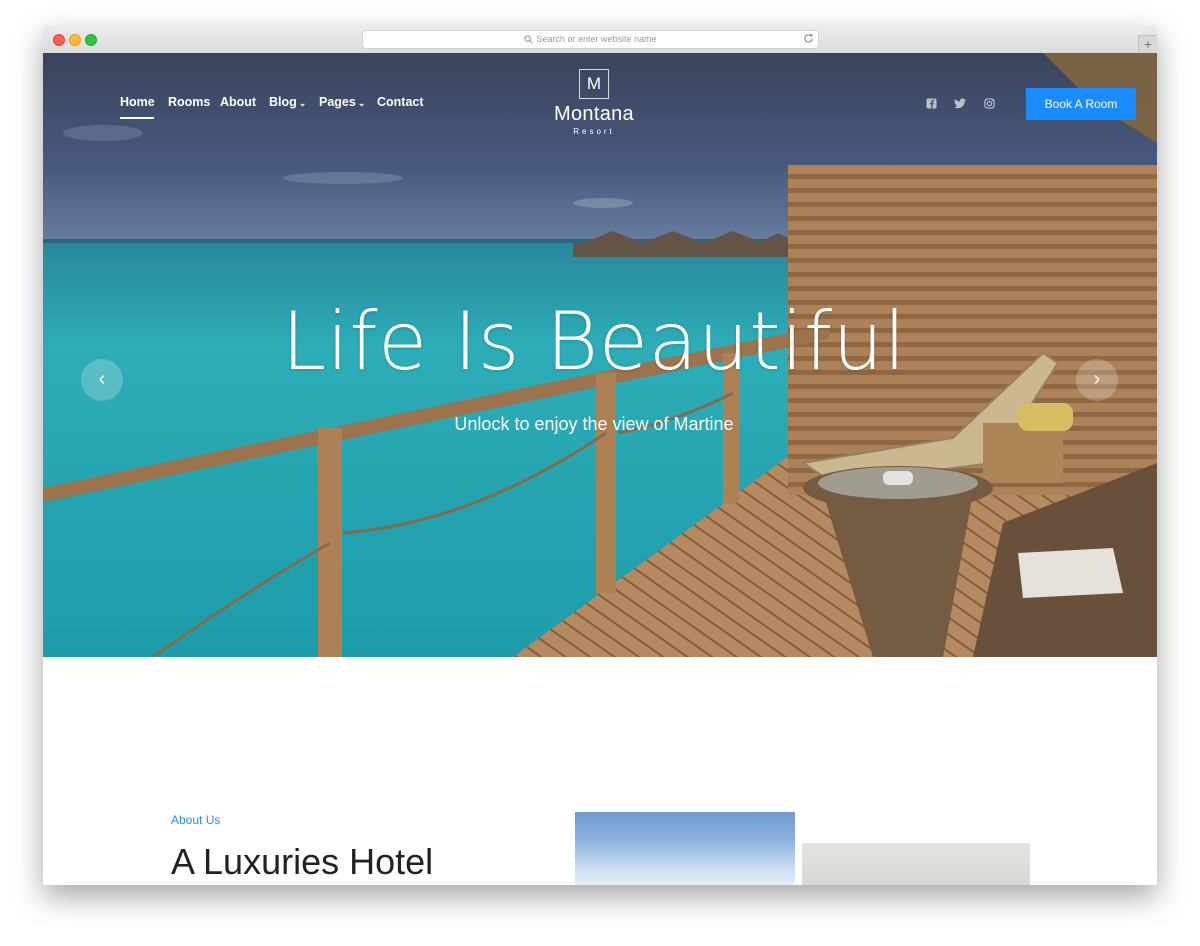 The image size is (1200, 946). I want to click on instagram-icon, so click(989, 103).